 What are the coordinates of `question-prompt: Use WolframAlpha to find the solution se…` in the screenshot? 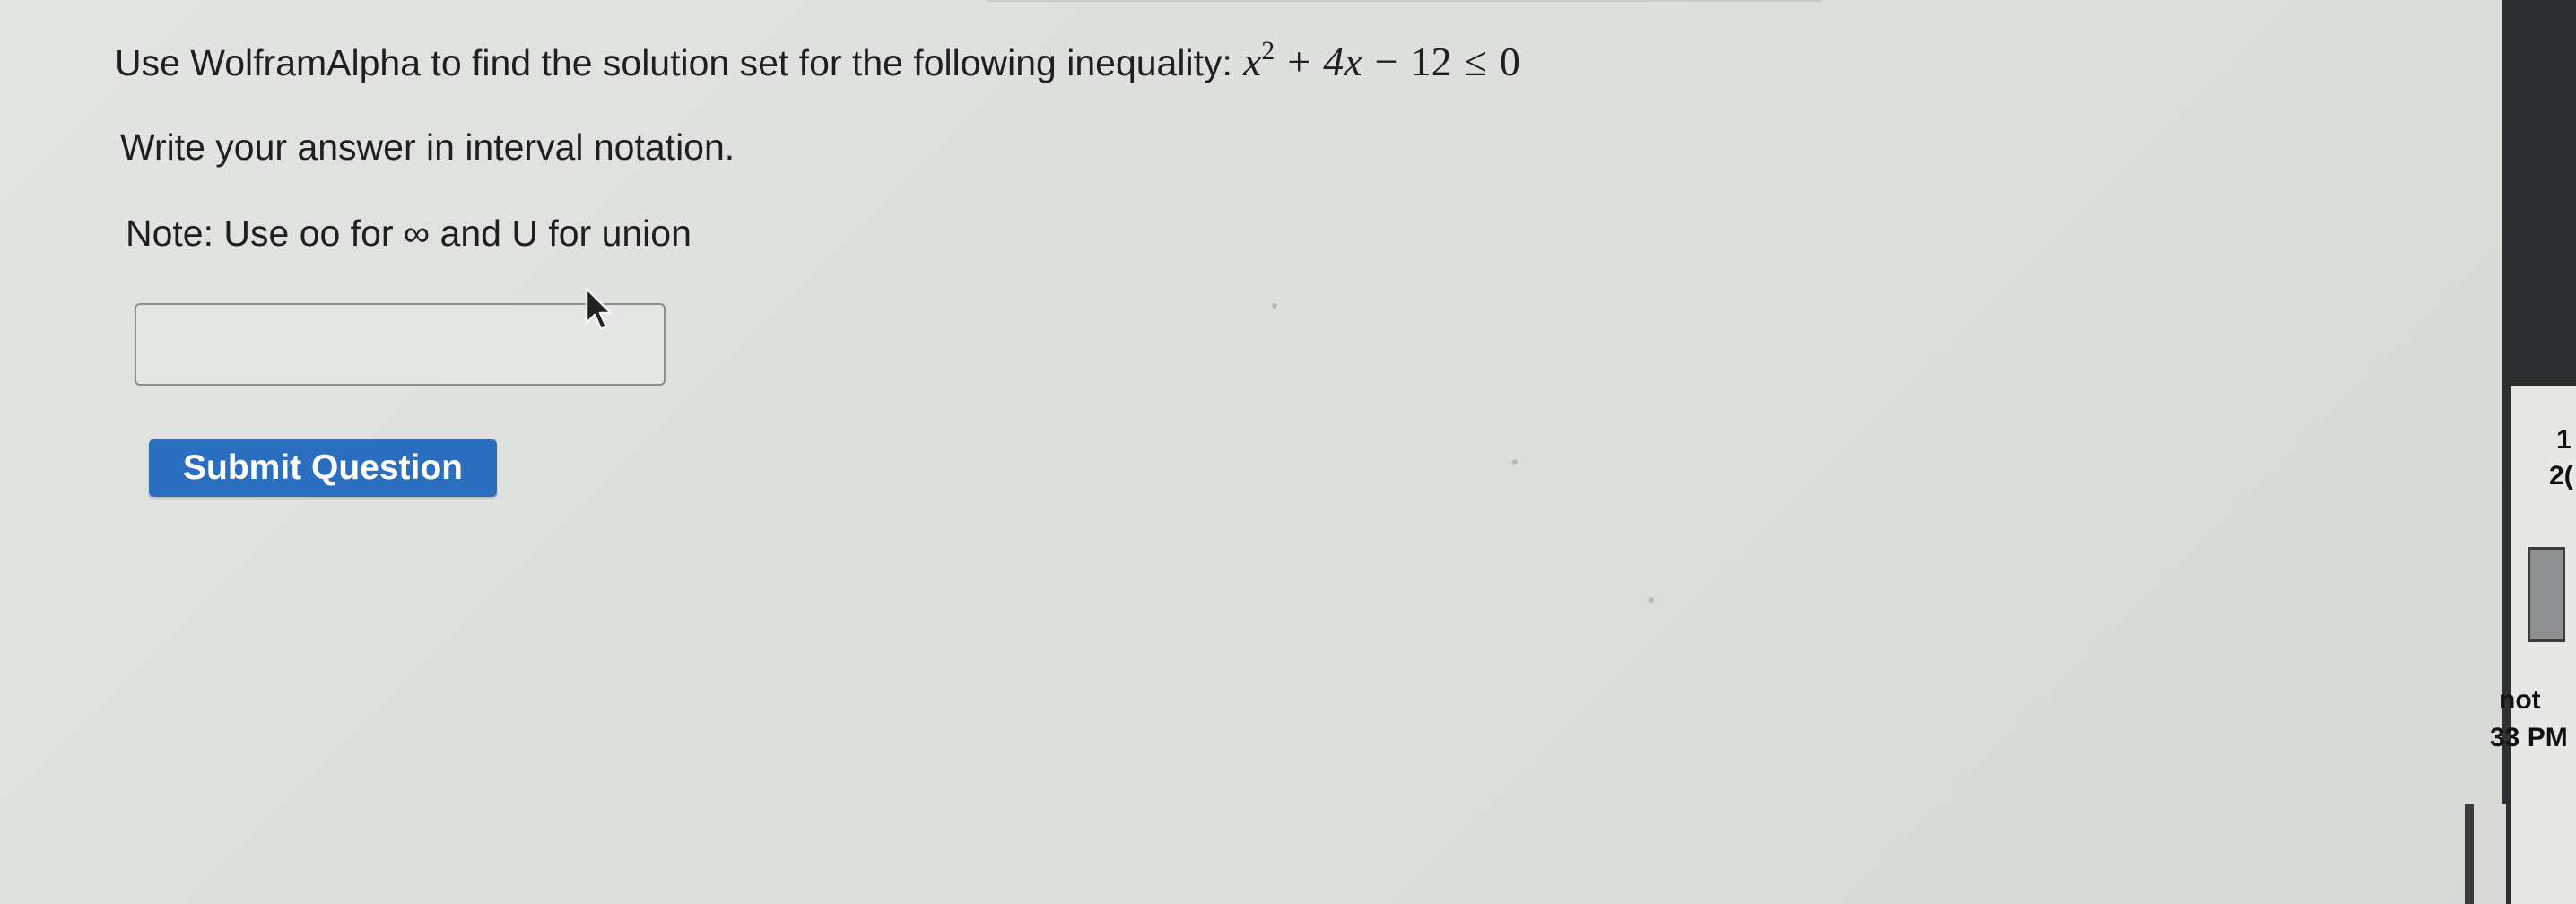 It's located at (817, 57).